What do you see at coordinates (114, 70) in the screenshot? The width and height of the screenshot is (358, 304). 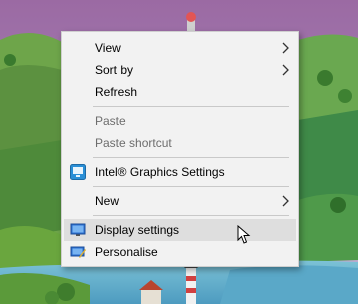 I see `menu-item-label: Sort by` at bounding box center [114, 70].